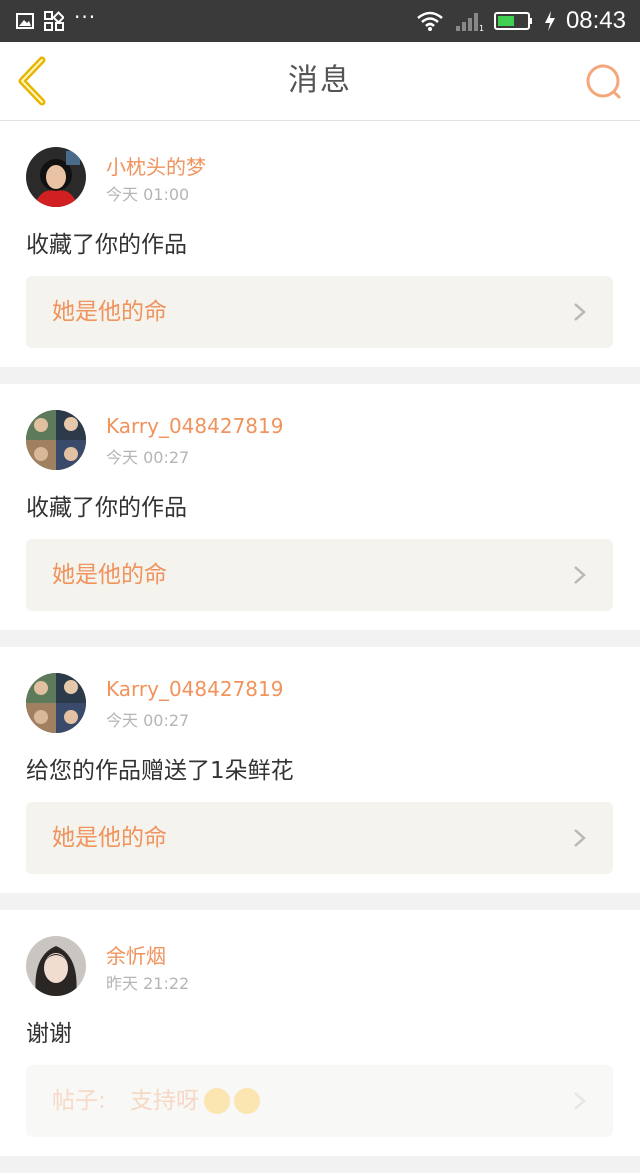  I want to click on status-bar-right: 1 08:43, so click(521, 21).